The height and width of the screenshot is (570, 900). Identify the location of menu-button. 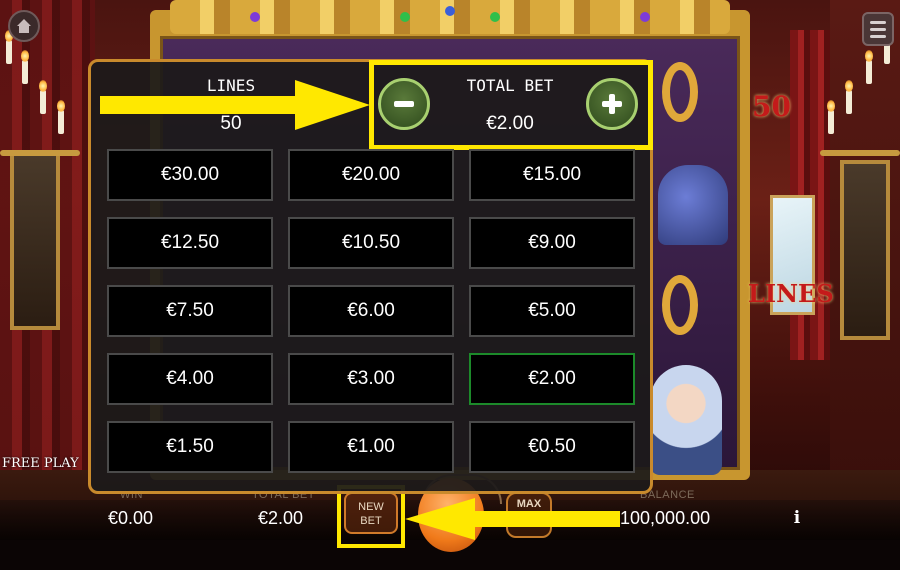
(878, 29).